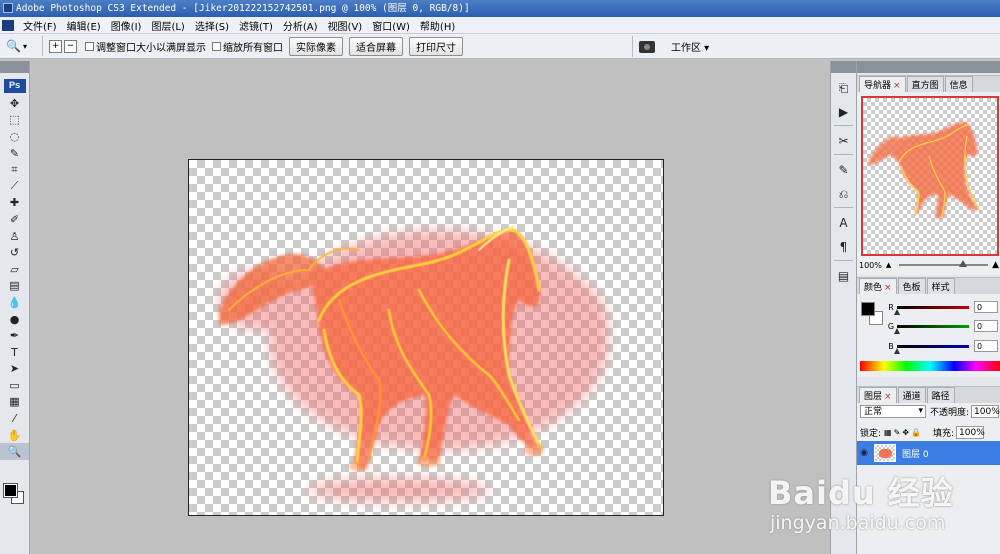 This screenshot has height=554, width=1000. What do you see at coordinates (14, 67) in the screenshot?
I see `toolbox-grip` at bounding box center [14, 67].